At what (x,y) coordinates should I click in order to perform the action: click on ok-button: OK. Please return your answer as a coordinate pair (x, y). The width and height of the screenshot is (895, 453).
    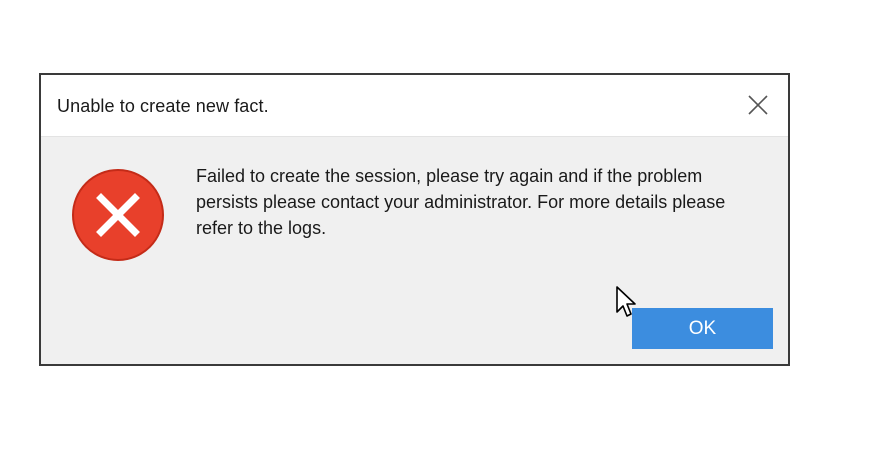
    Looking at the image, I should click on (702, 328).